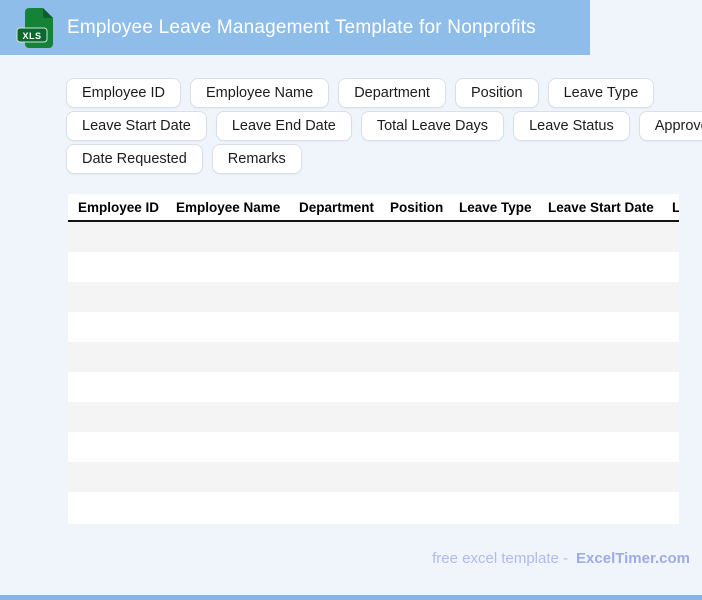 This screenshot has height=600, width=702. I want to click on field-chip-position: Position, so click(496, 93).